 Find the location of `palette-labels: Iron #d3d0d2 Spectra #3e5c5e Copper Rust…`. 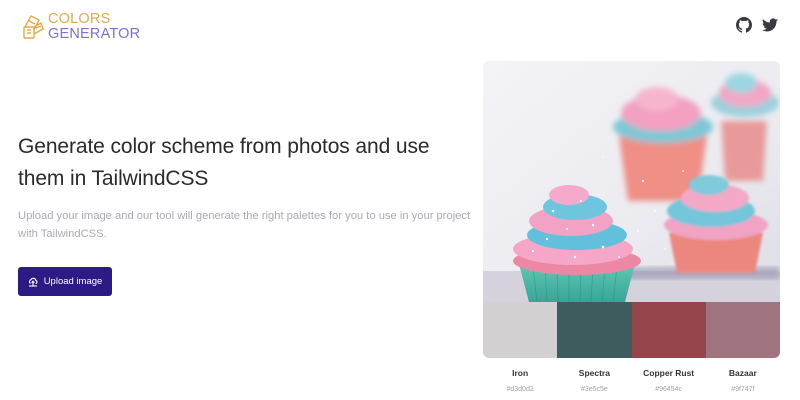

palette-labels: Iron #d3d0d2 Spectra #3e5c5e Copper Rust… is located at coordinates (631, 381).